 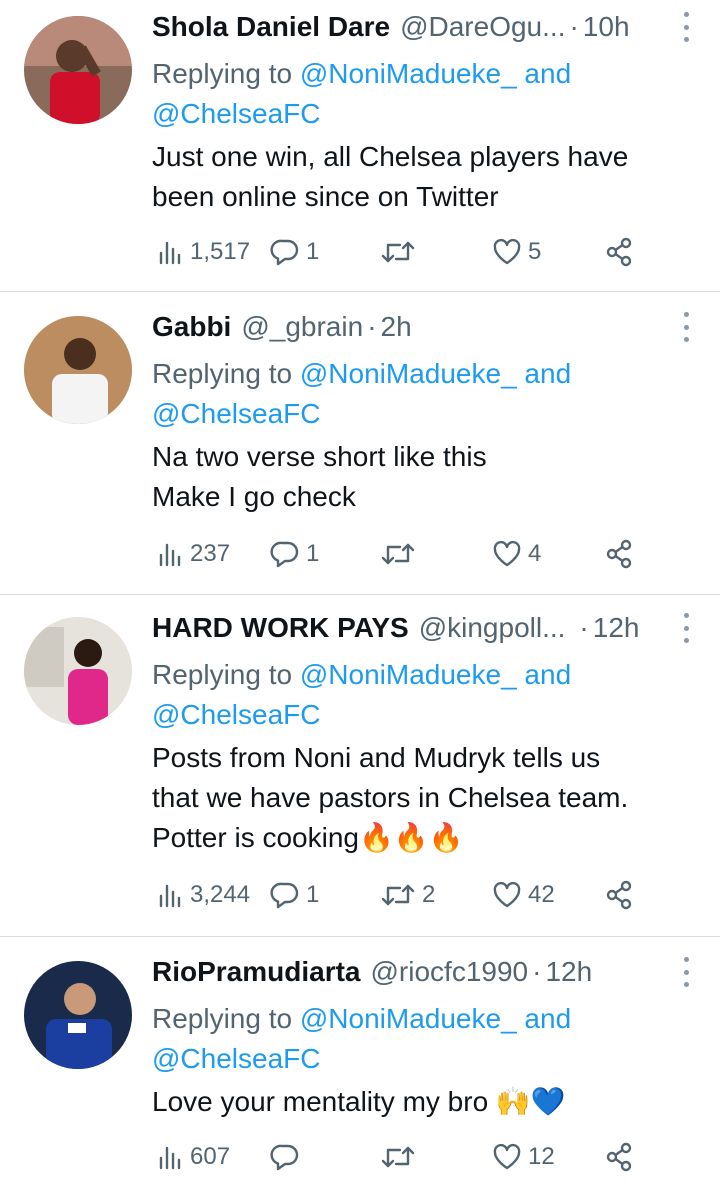 What do you see at coordinates (210, 1156) in the screenshot?
I see `views-count: 607` at bounding box center [210, 1156].